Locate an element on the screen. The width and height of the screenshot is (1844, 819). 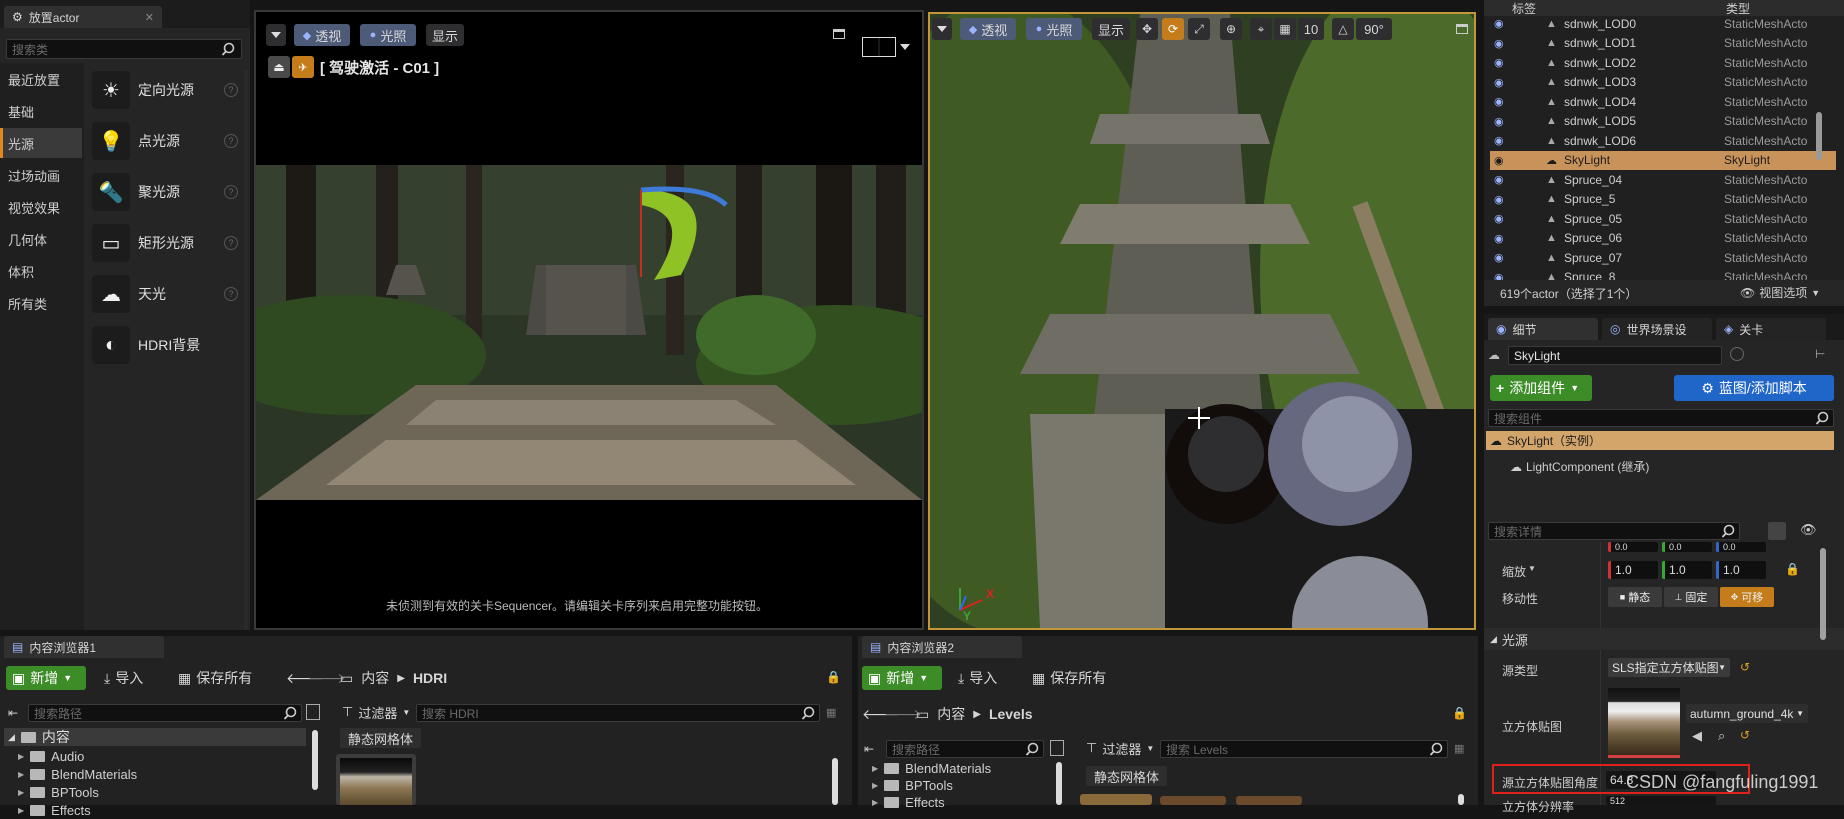
cb2-save-all-button: ▦ 保存所有 is located at coordinates (1069, 678).